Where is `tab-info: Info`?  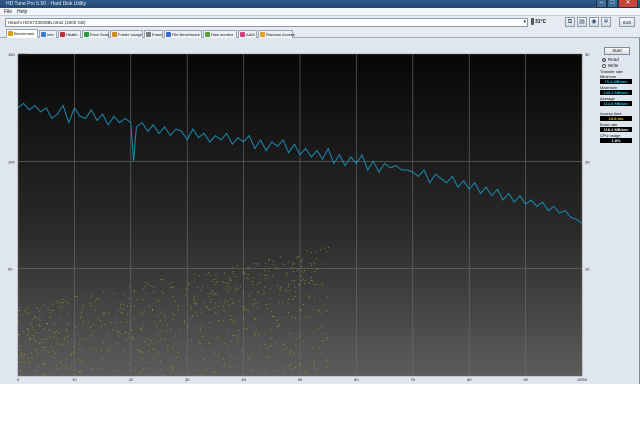
tab-info: Info is located at coordinates (48, 34).